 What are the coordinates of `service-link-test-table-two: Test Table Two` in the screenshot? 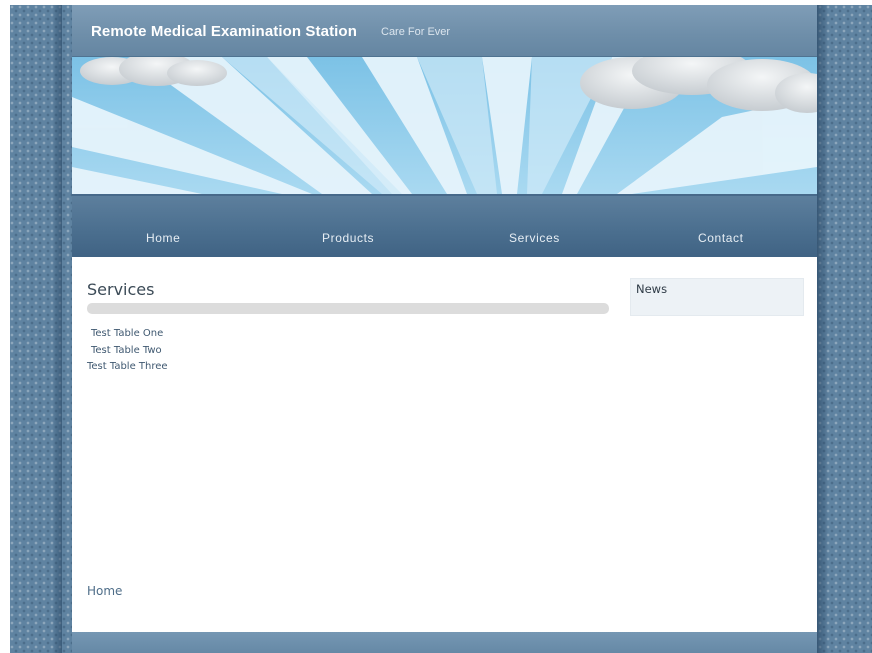 It's located at (126, 350).